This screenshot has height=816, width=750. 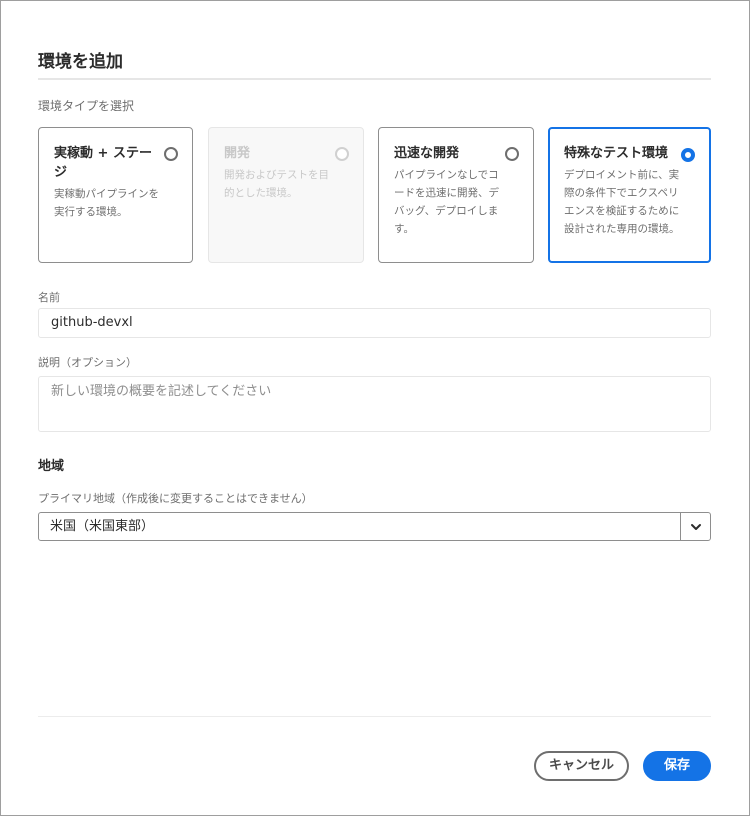 What do you see at coordinates (581, 766) in the screenshot?
I see `cancel-button: キャンセル` at bounding box center [581, 766].